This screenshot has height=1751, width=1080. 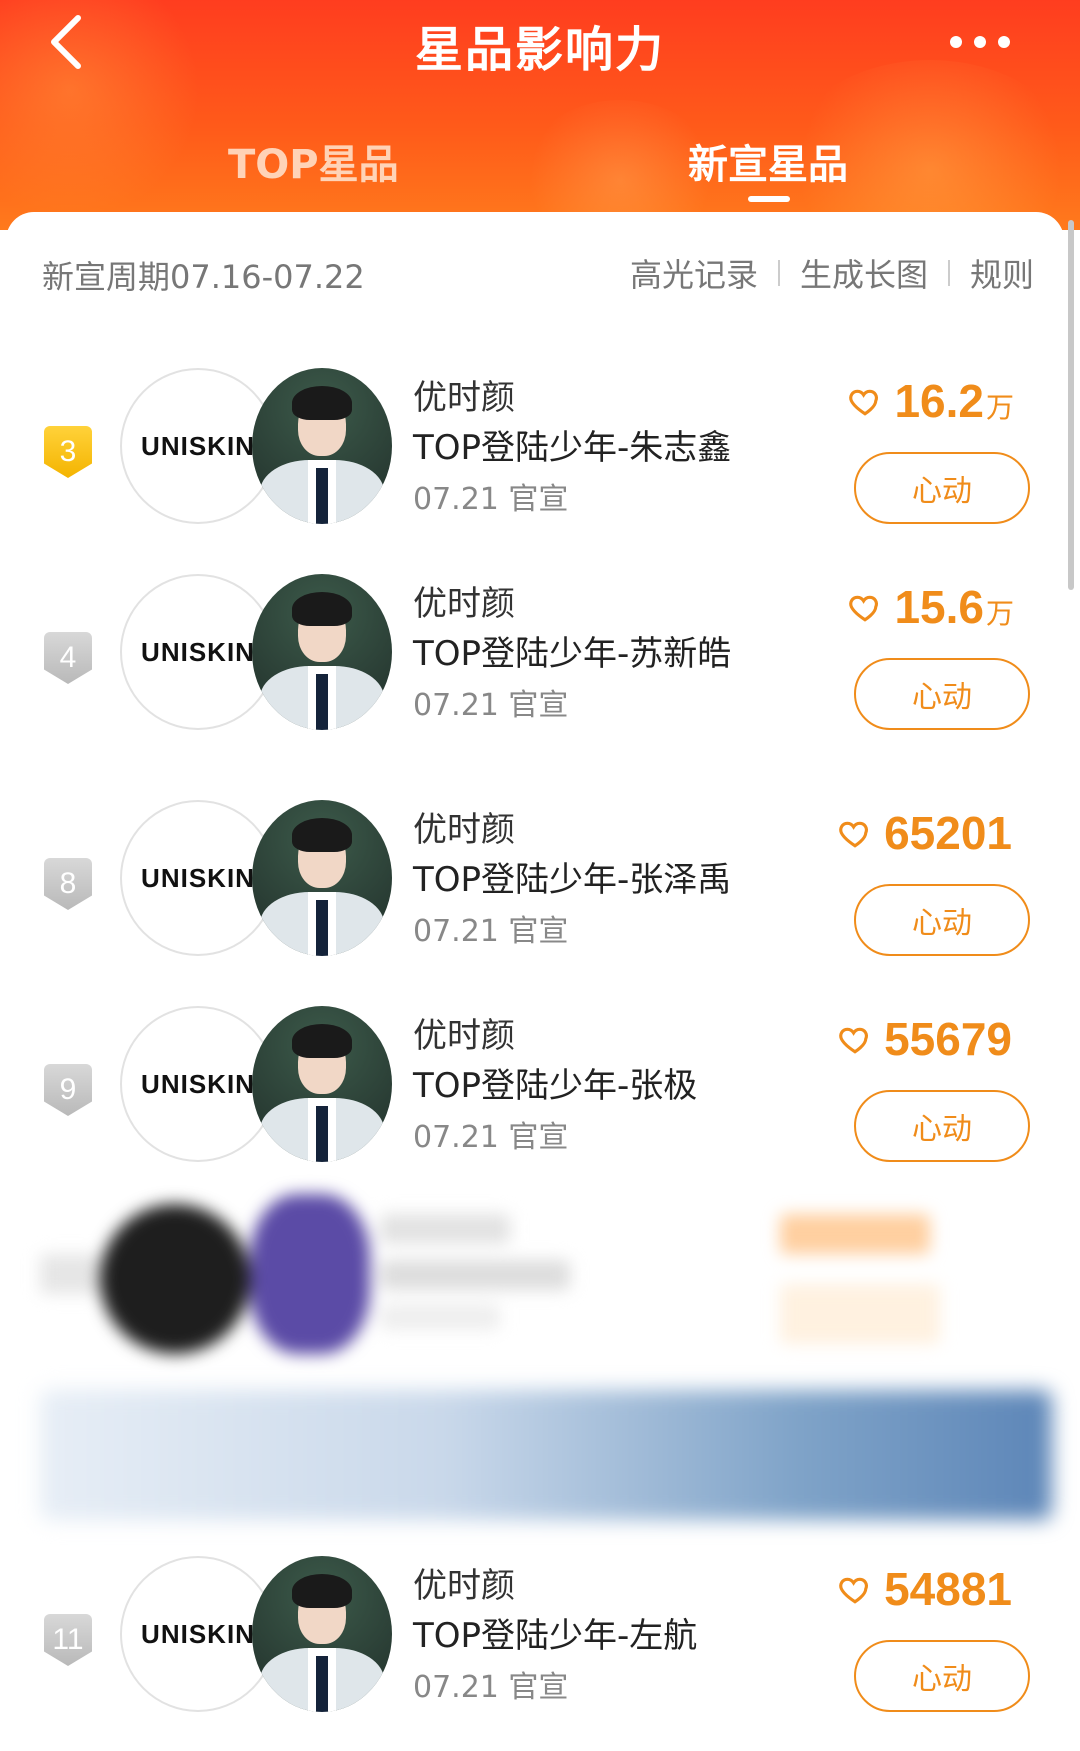 I want to click on likes-count: 54881, so click(x=926, y=1589).